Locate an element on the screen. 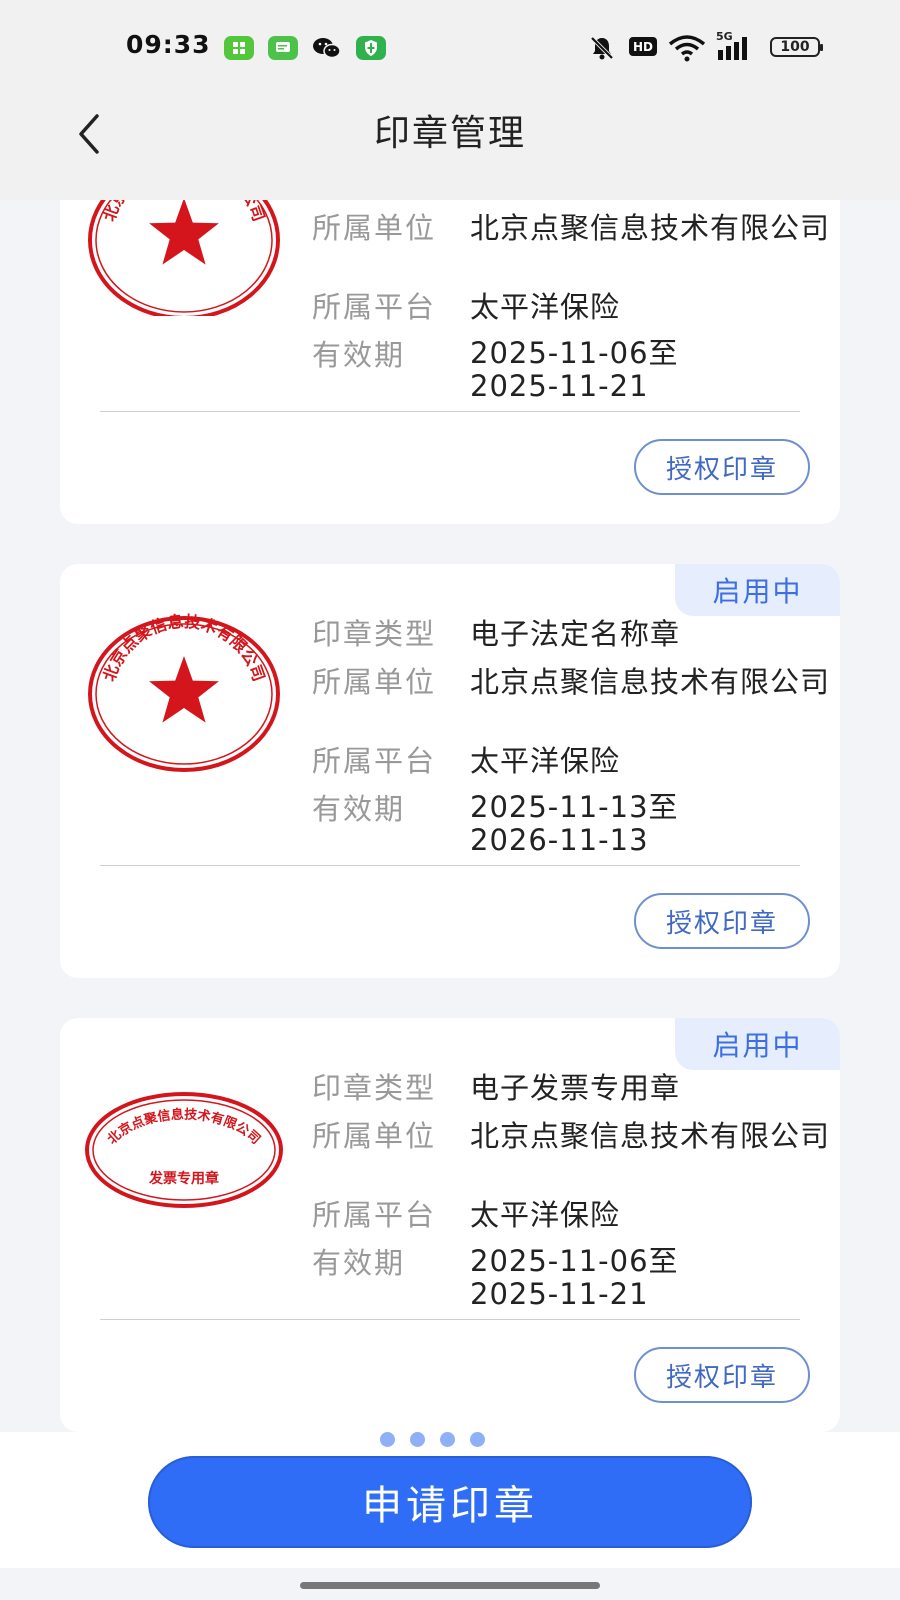 The image size is (900, 1600). seal-subtext: 发票专用章 is located at coordinates (183, 1178).